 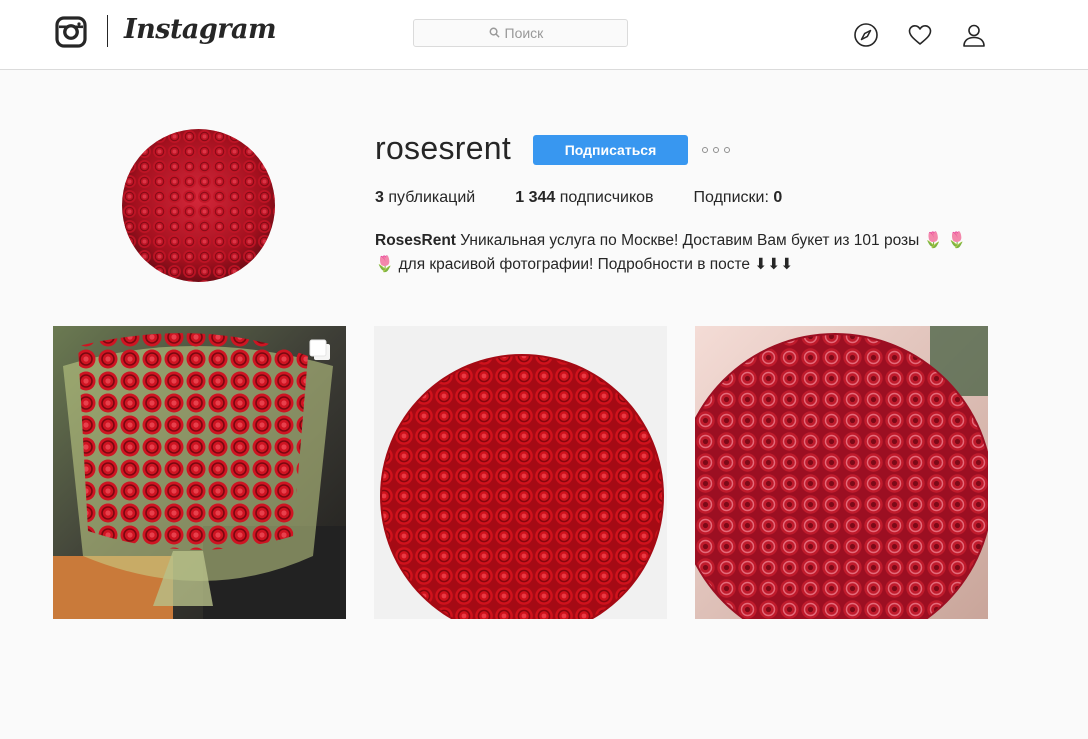 What do you see at coordinates (731, 197) in the screenshot?
I see `following-label: Подписки:` at bounding box center [731, 197].